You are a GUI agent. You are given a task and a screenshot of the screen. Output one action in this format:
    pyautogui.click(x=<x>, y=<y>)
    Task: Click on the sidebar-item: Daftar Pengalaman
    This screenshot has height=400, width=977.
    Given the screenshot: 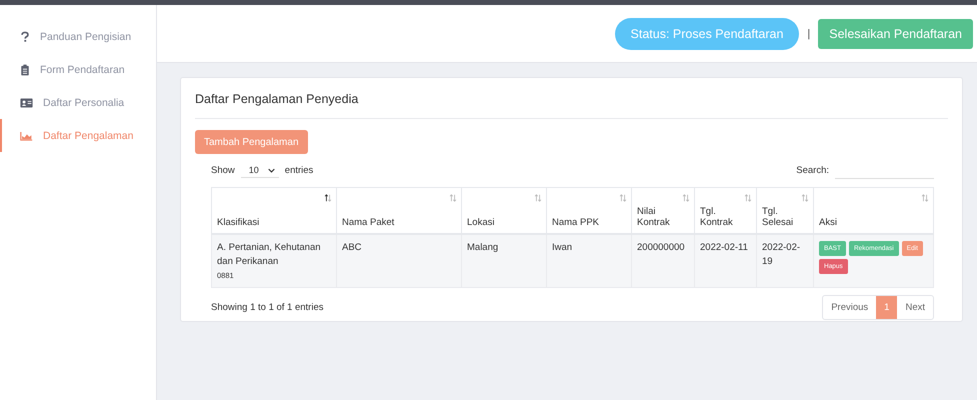 What is the action you would take?
    pyautogui.click(x=78, y=135)
    